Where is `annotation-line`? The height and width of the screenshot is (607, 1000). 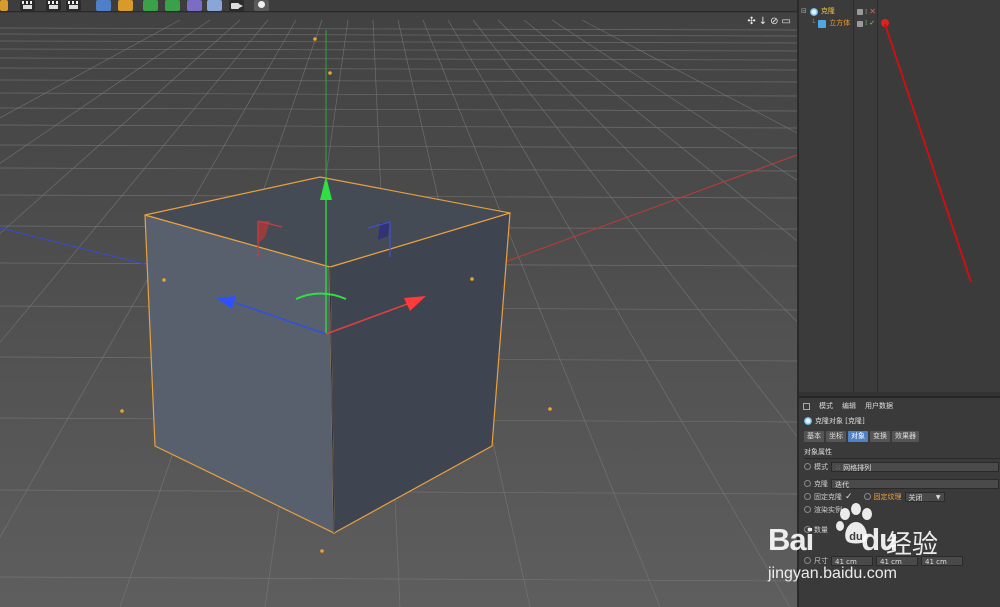 annotation-line is located at coordinates (928, 153).